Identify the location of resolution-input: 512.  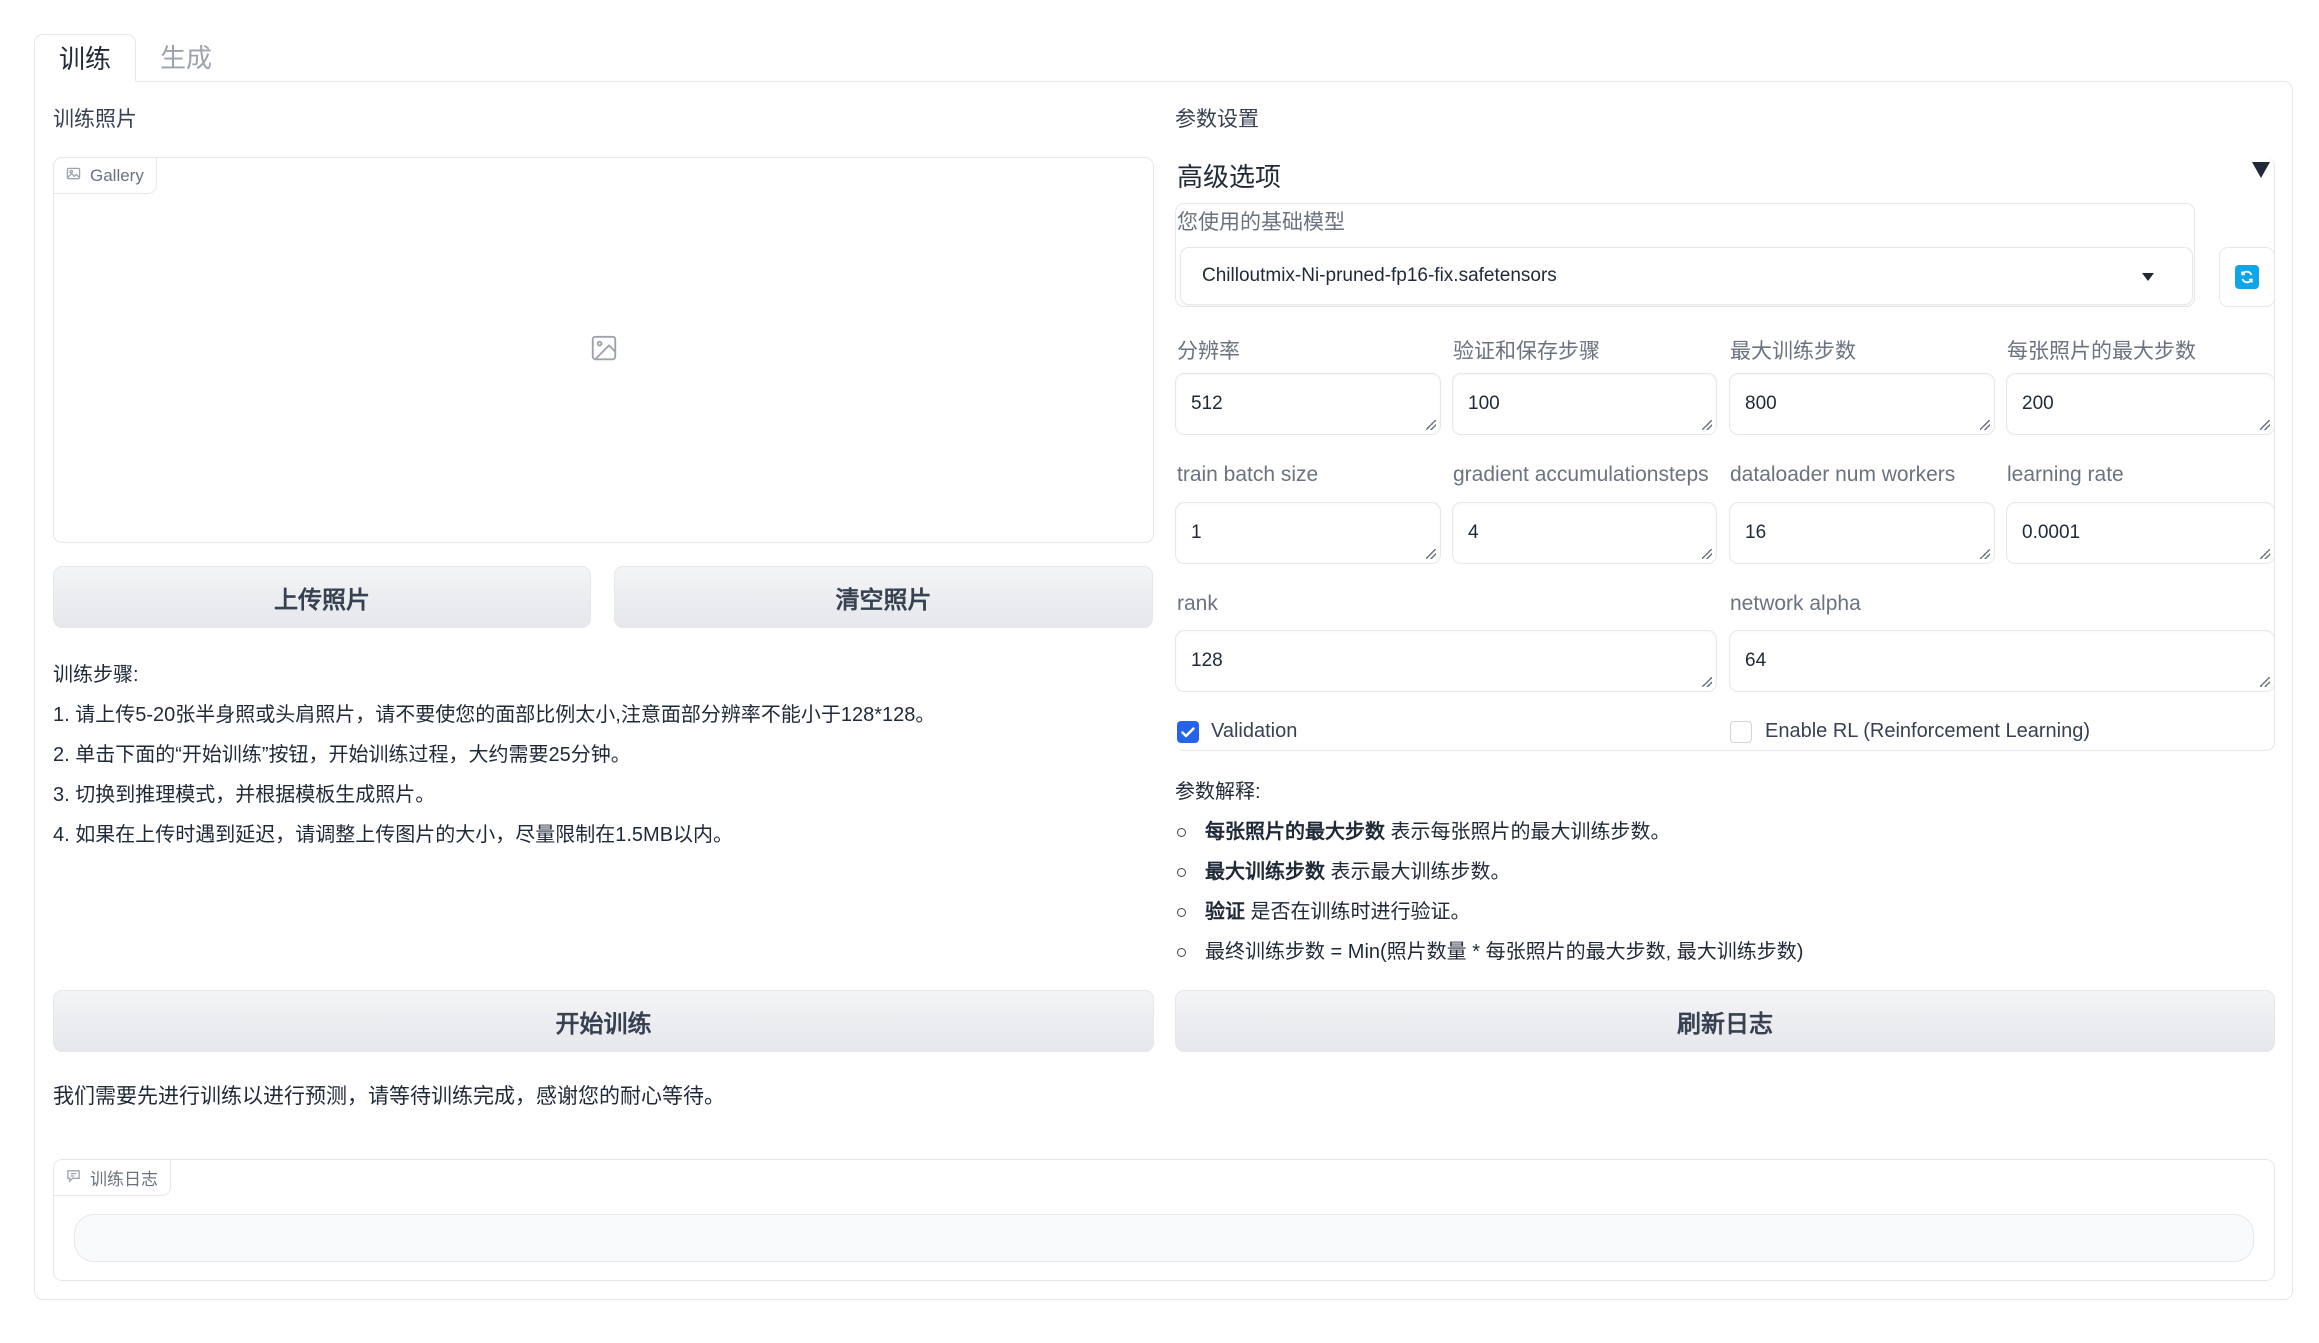
(1308, 404).